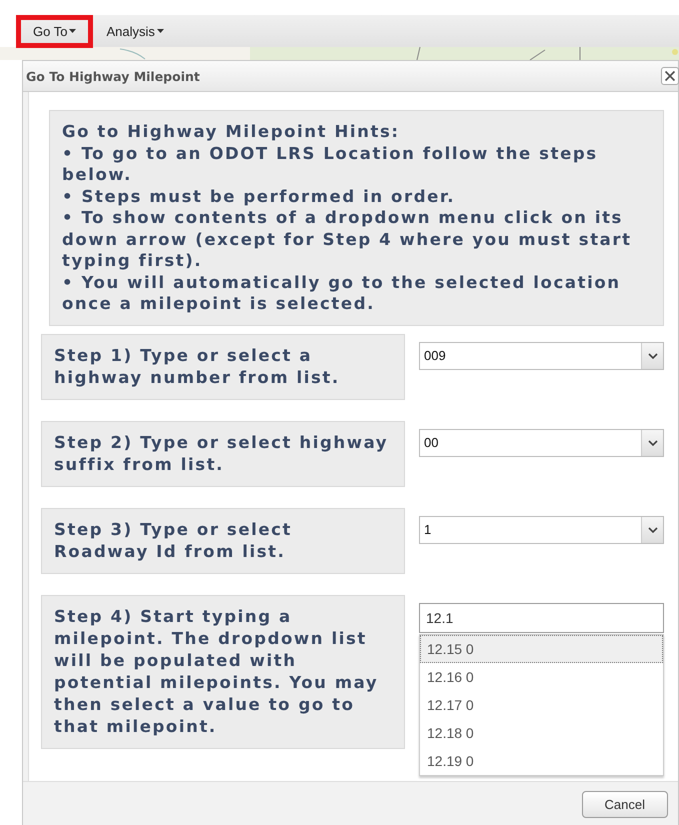 The width and height of the screenshot is (679, 825). What do you see at coordinates (223, 671) in the screenshot?
I see `step-label: Step 4) Start typing a milepoint. The dropdown list will be populated with potential milepoints. You may then select a value to go to that milepoint.` at bounding box center [223, 671].